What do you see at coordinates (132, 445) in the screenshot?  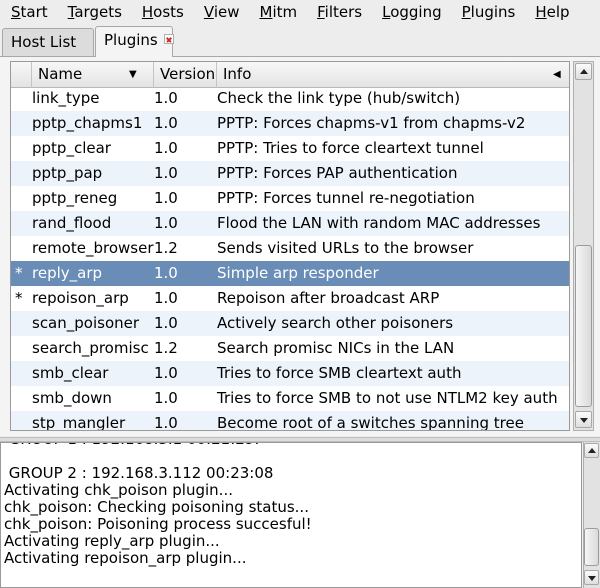 I see `console-line: GROUP 1 : 192.168.3.1 00:21:29:` at bounding box center [132, 445].